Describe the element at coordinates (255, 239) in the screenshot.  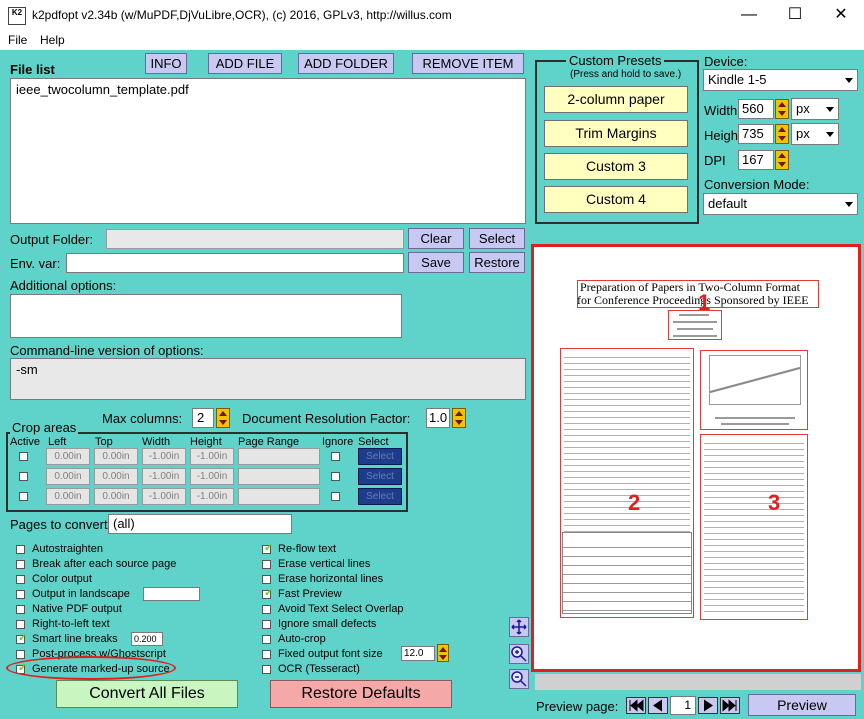
I see `output-folder-field` at that location.